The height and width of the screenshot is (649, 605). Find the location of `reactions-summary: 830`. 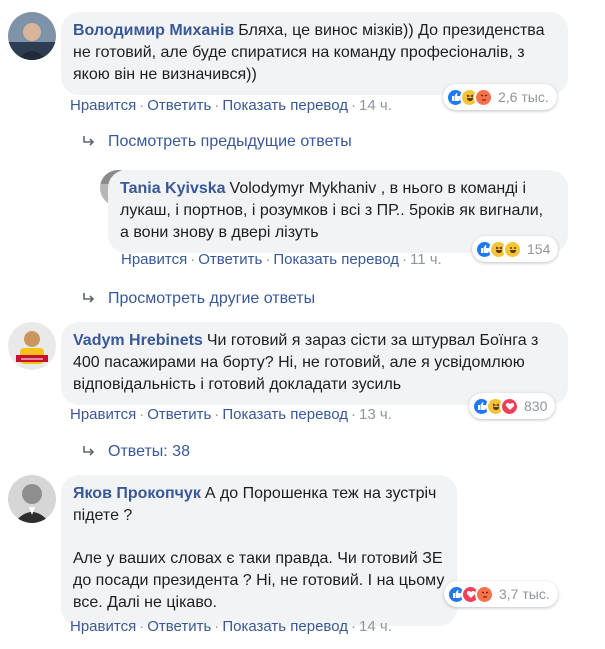

reactions-summary: 830 is located at coordinates (512, 406).